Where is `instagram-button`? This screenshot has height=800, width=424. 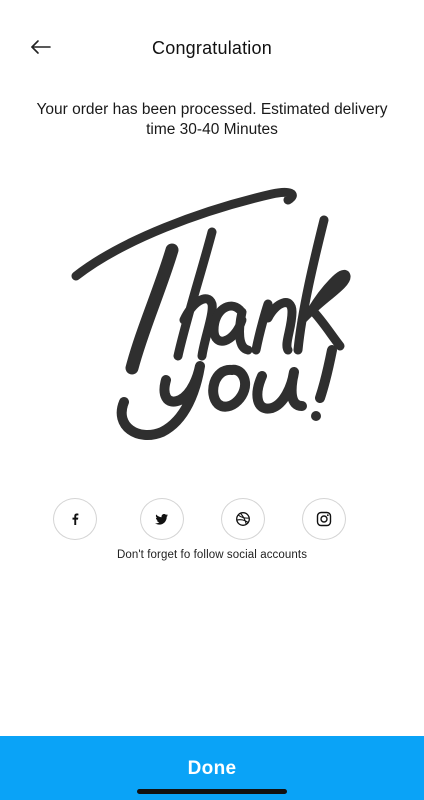
instagram-button is located at coordinates (324, 519).